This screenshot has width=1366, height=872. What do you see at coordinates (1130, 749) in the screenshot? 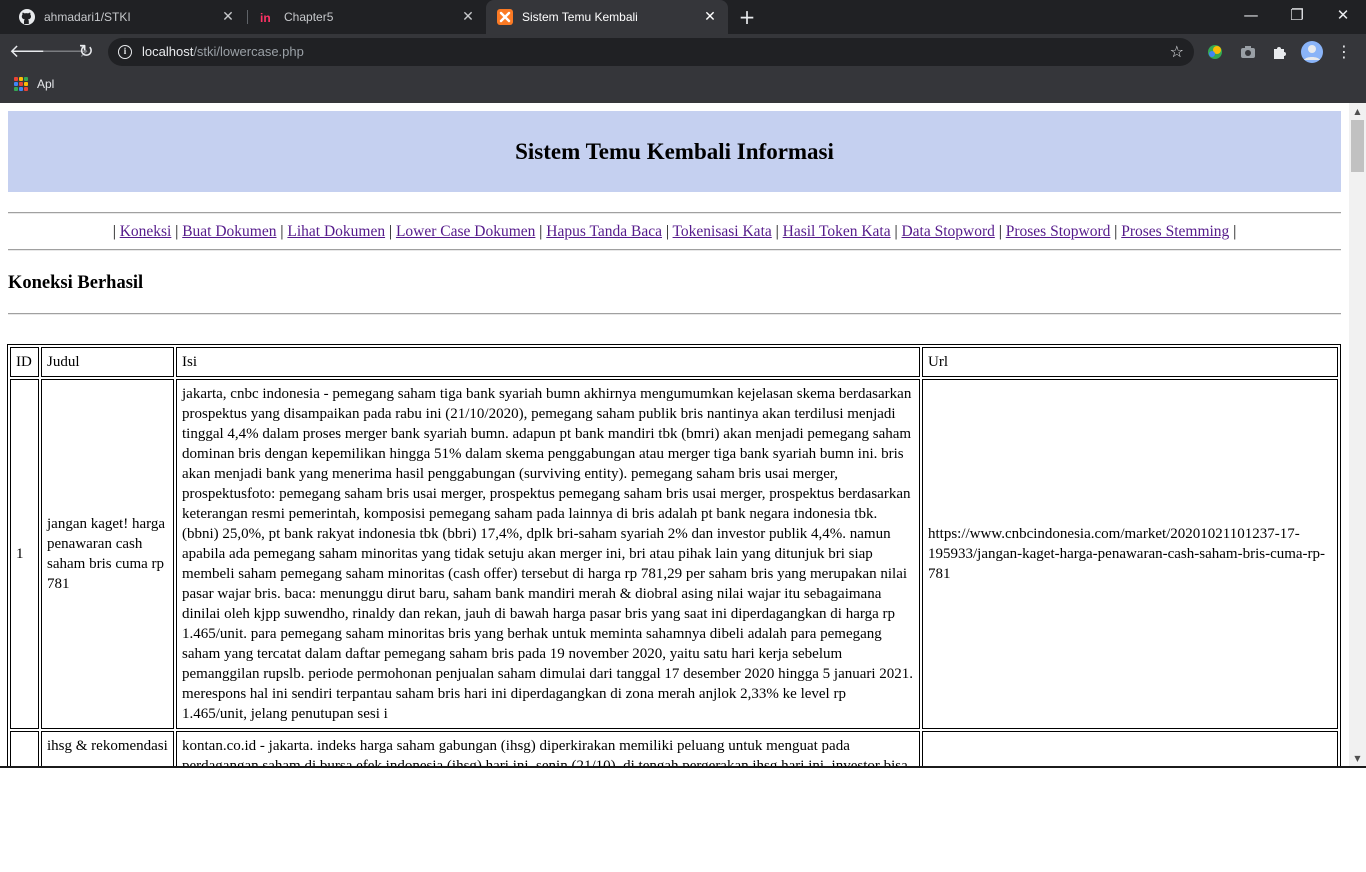
I see `cell-url` at bounding box center [1130, 749].